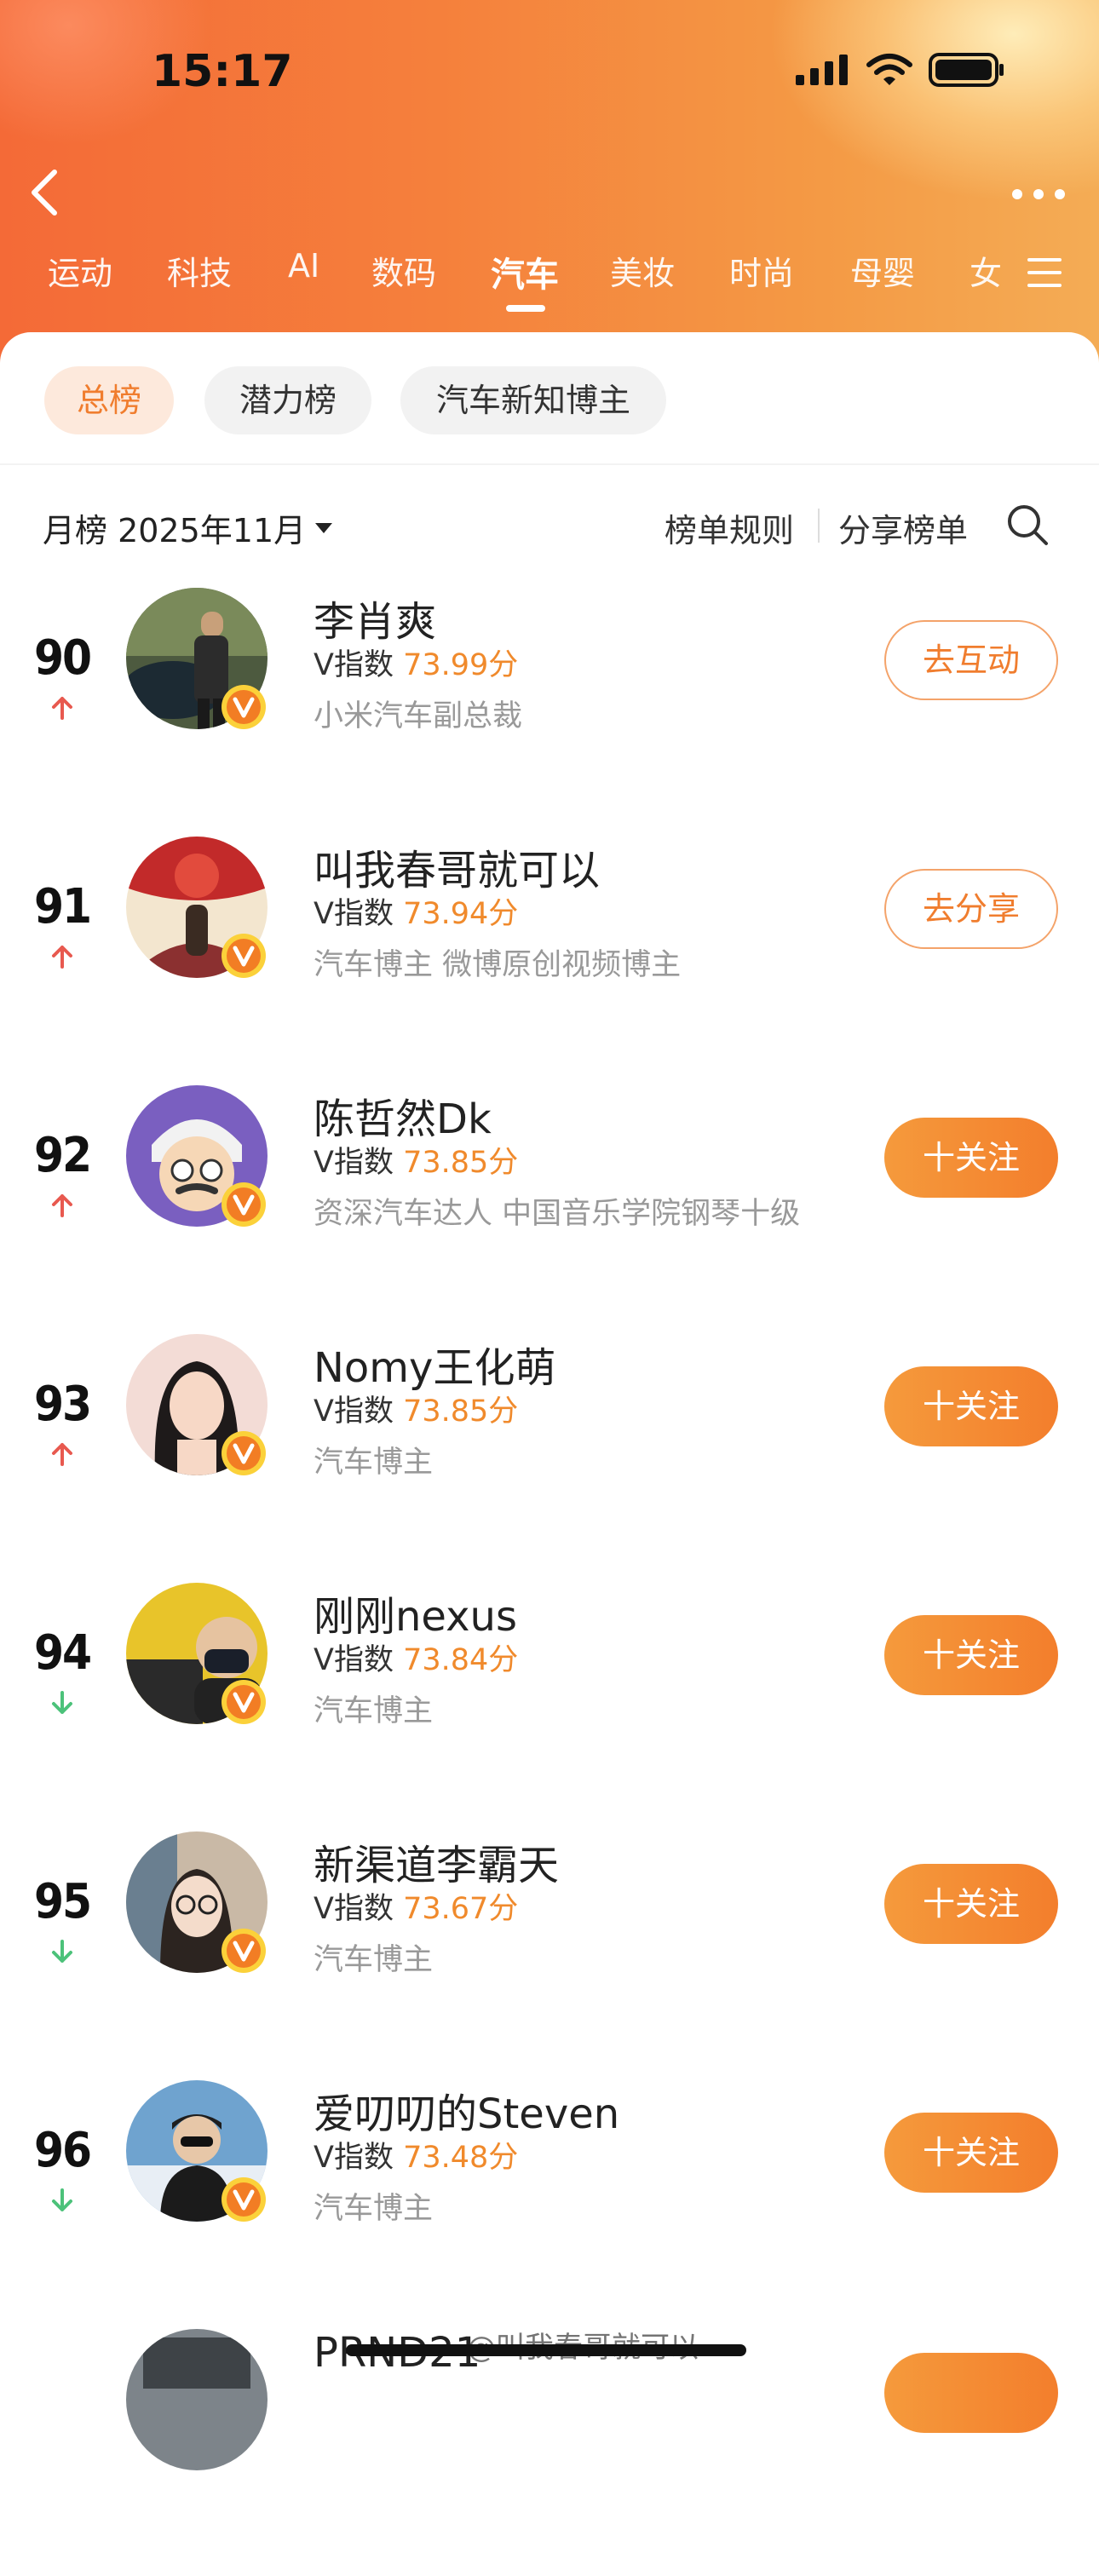  Describe the element at coordinates (549, 2203) in the screenshot. I see `list-item: 96 爱叨叨的Steven V指数 73.48分 汽车博主 十关注` at that location.